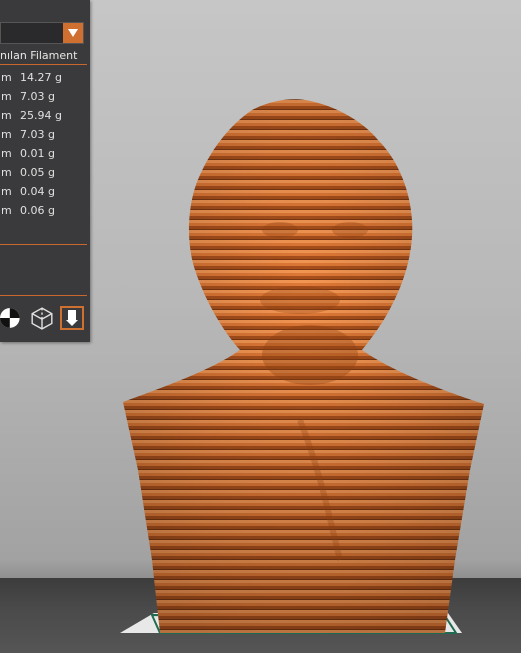  I want to click on header-divider, so click(43, 64).